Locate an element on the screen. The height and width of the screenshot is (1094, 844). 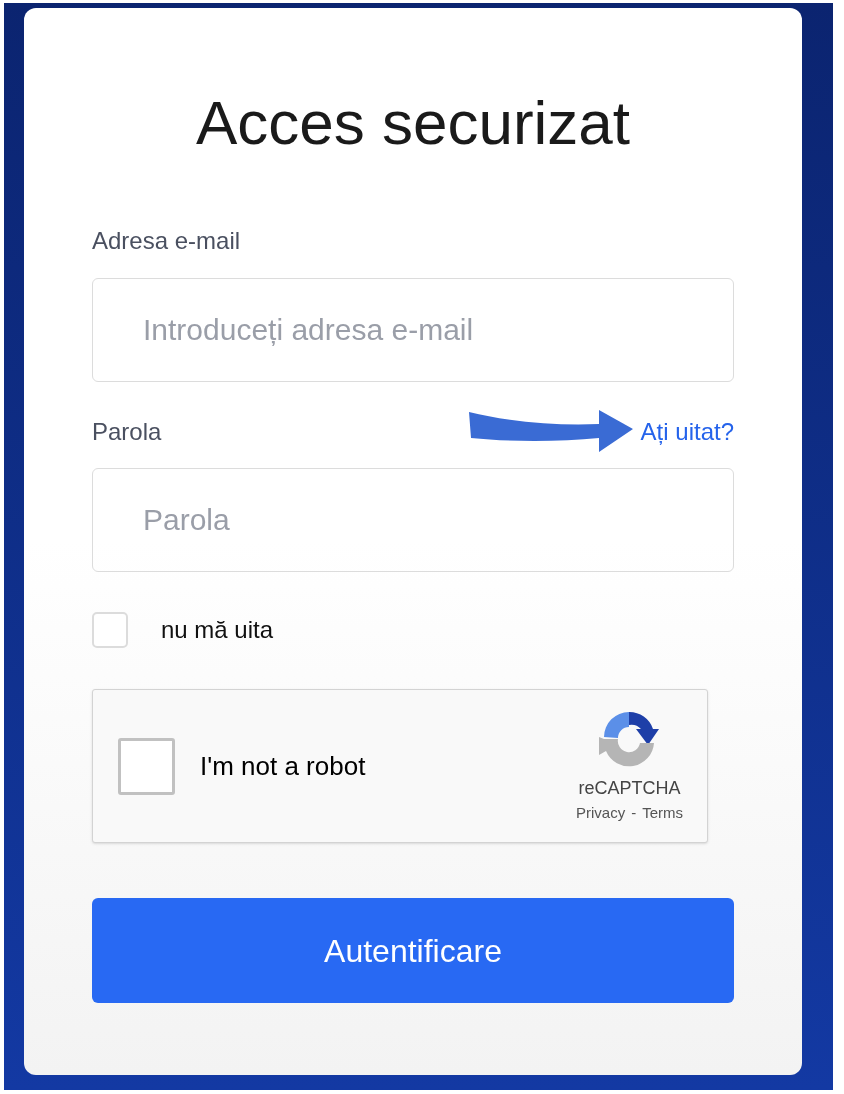
page-title: Acces securizat is located at coordinates (413, 123).